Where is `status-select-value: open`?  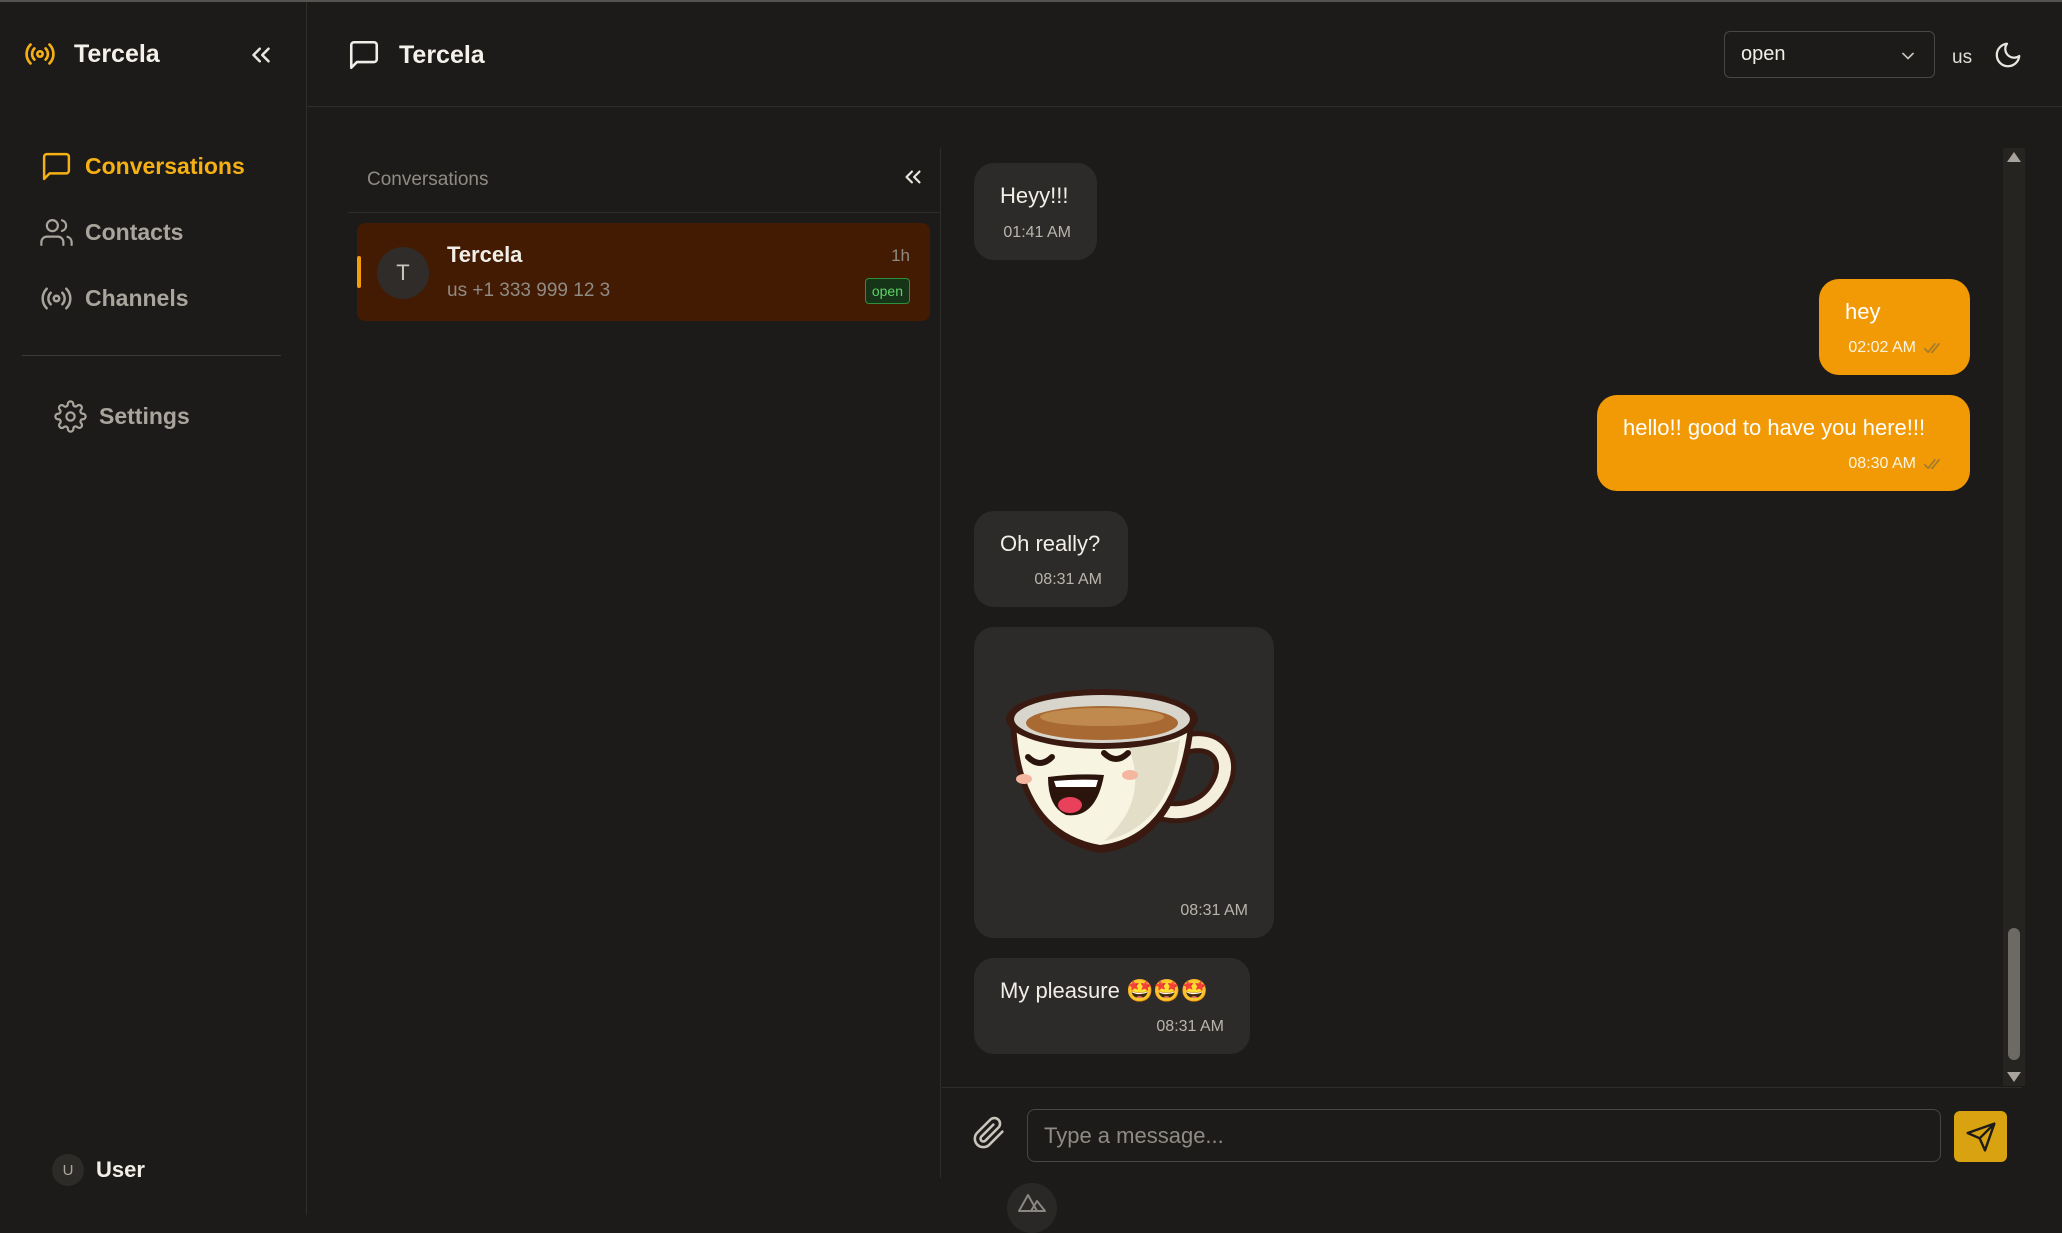
status-select-value: open is located at coordinates (1763, 54).